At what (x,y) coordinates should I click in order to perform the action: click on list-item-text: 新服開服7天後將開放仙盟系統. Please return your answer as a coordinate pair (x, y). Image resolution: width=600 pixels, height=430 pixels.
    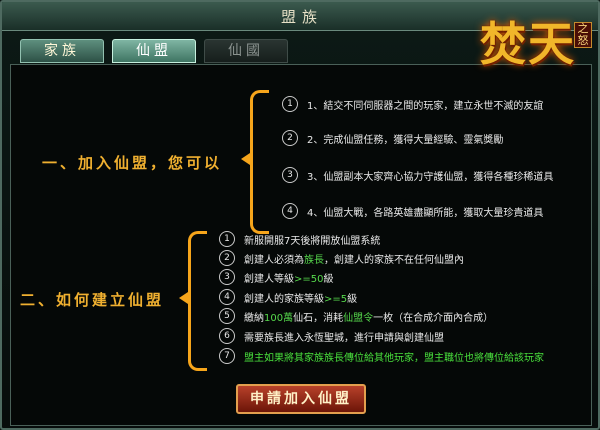
    Looking at the image, I should click on (312, 241).